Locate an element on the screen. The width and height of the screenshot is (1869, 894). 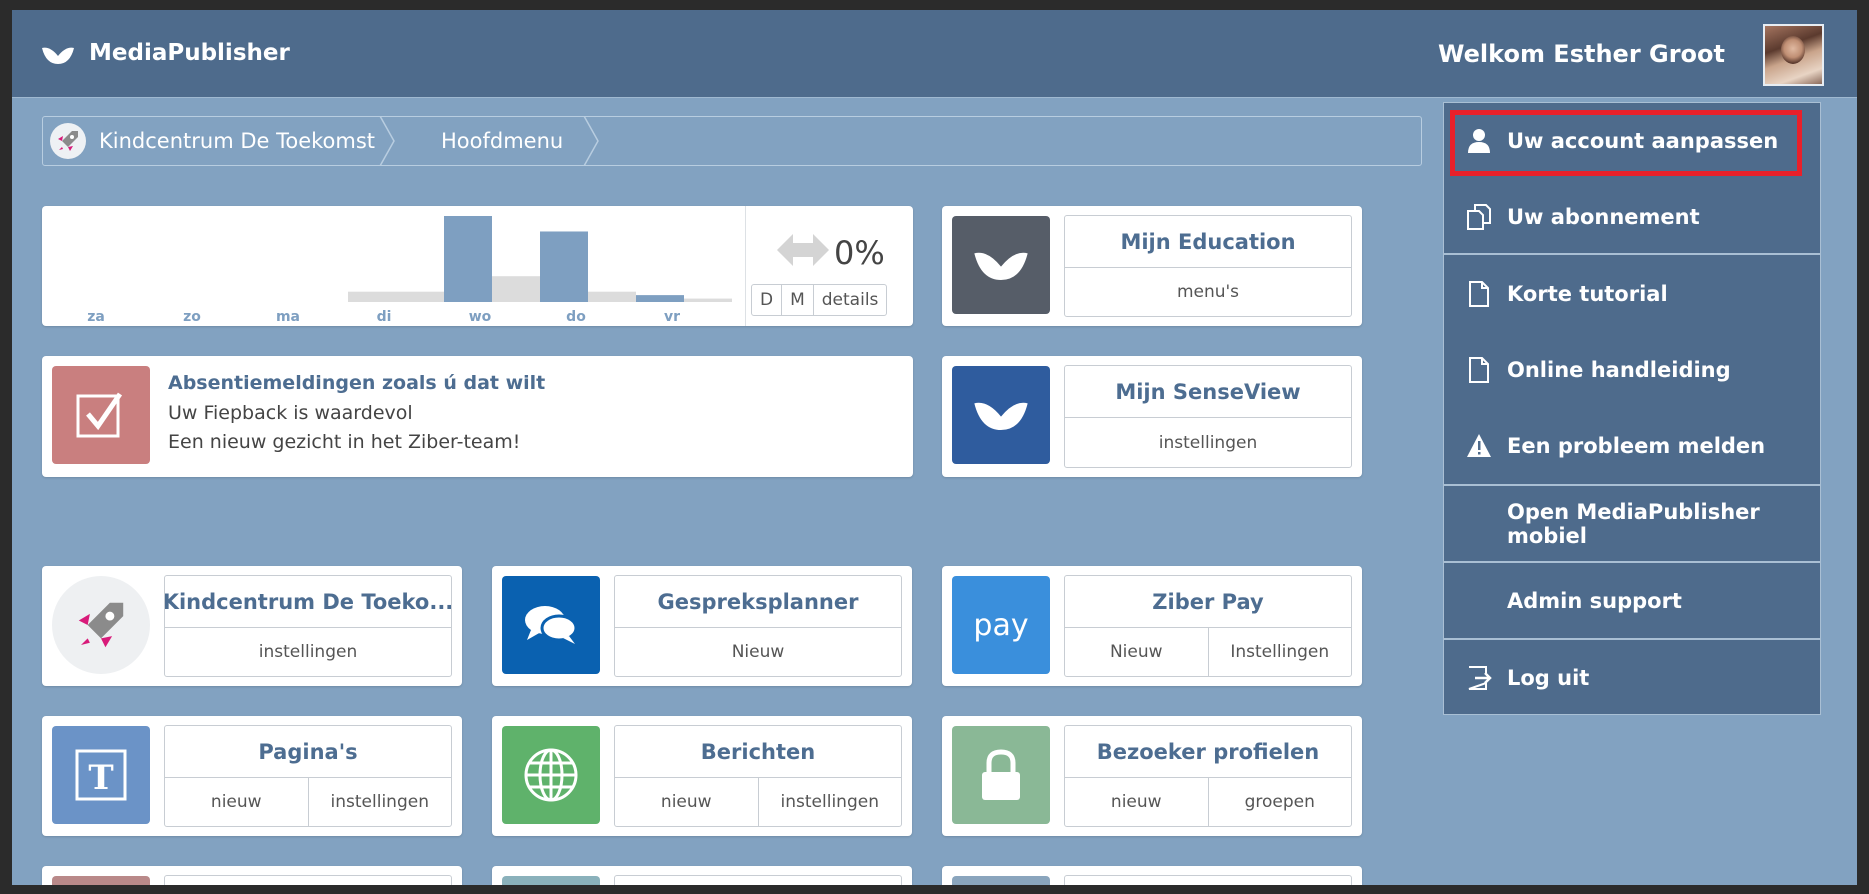
tick-label-ma: ma is located at coordinates (288, 317).